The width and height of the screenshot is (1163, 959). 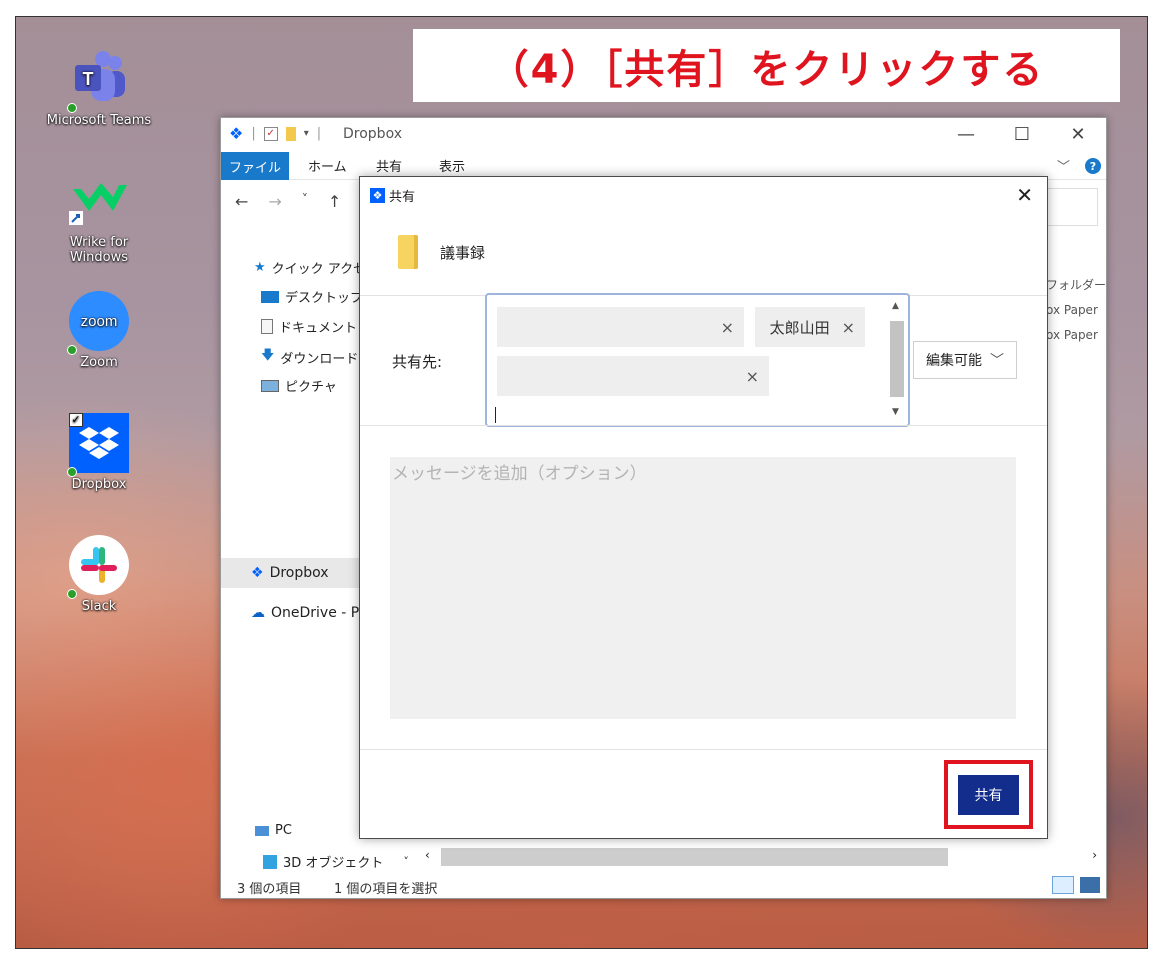 What do you see at coordinates (1063, 885) in the screenshot?
I see `details-view-icon` at bounding box center [1063, 885].